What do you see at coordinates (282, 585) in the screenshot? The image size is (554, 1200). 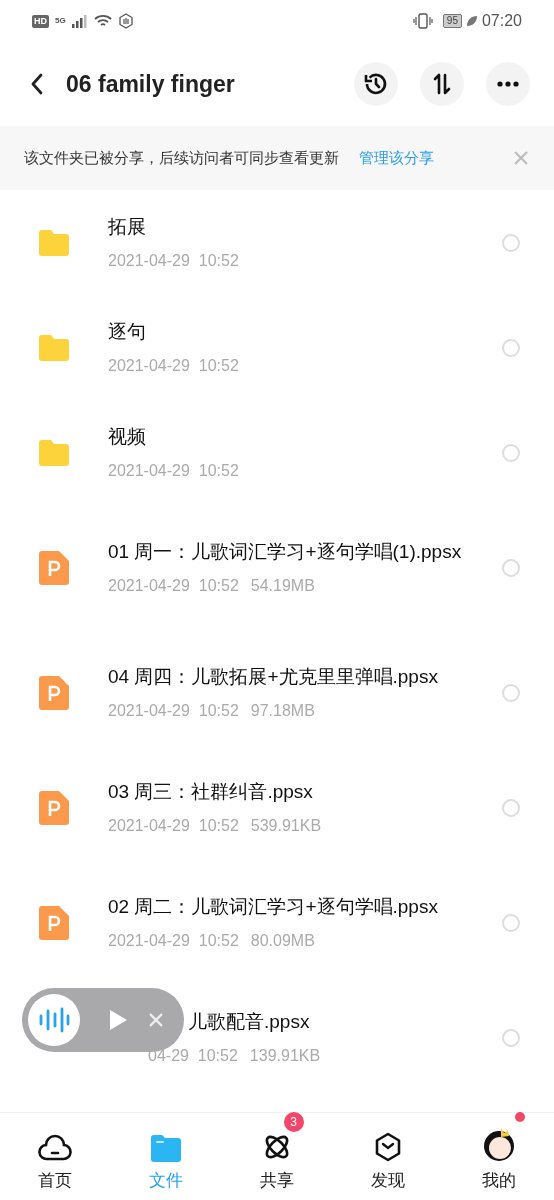 I see `file-size: 54.19MB` at bounding box center [282, 585].